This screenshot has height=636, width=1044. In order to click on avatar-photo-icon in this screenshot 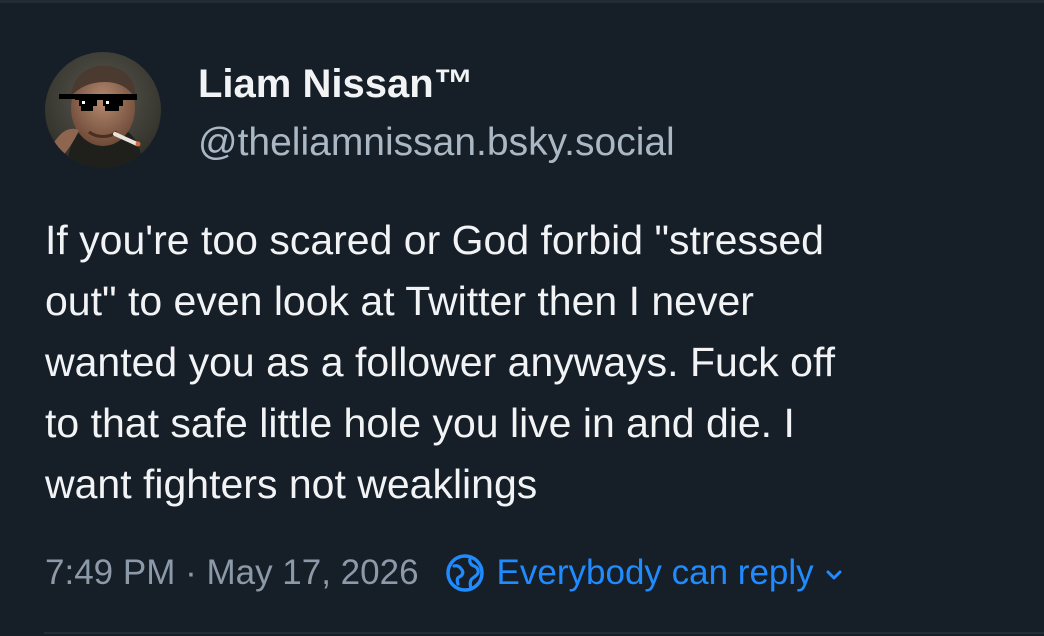, I will do `click(103, 110)`.